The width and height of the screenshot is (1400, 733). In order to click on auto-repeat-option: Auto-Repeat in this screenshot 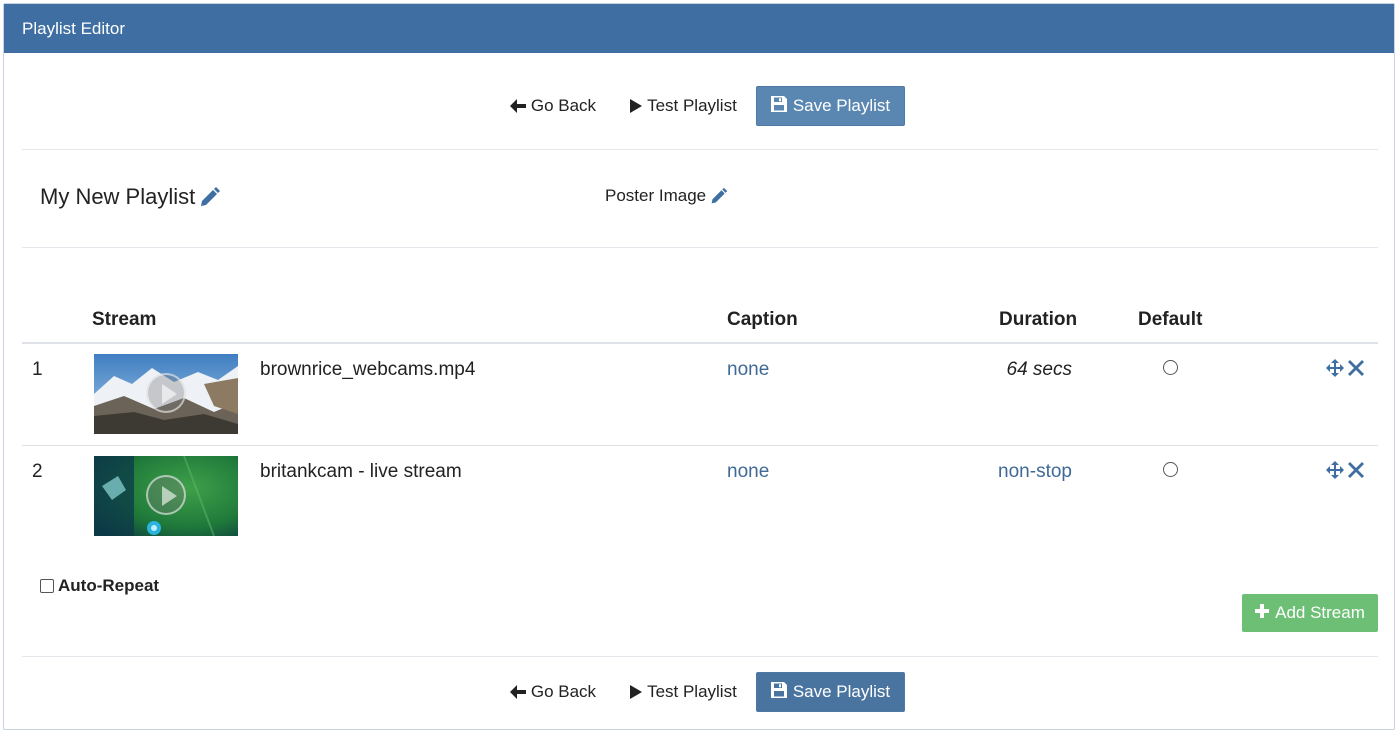, I will do `click(99, 586)`.